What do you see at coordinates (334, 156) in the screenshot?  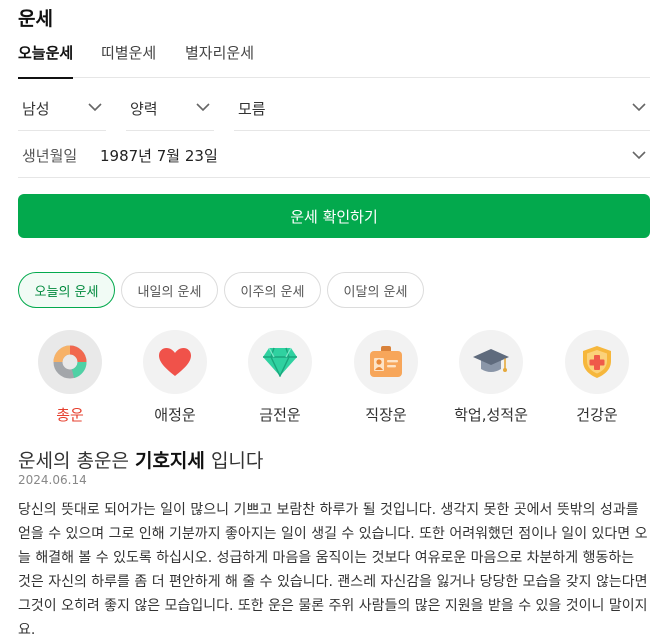 I see `birthdate-select: 생년월일 1987년 7월 23일` at bounding box center [334, 156].